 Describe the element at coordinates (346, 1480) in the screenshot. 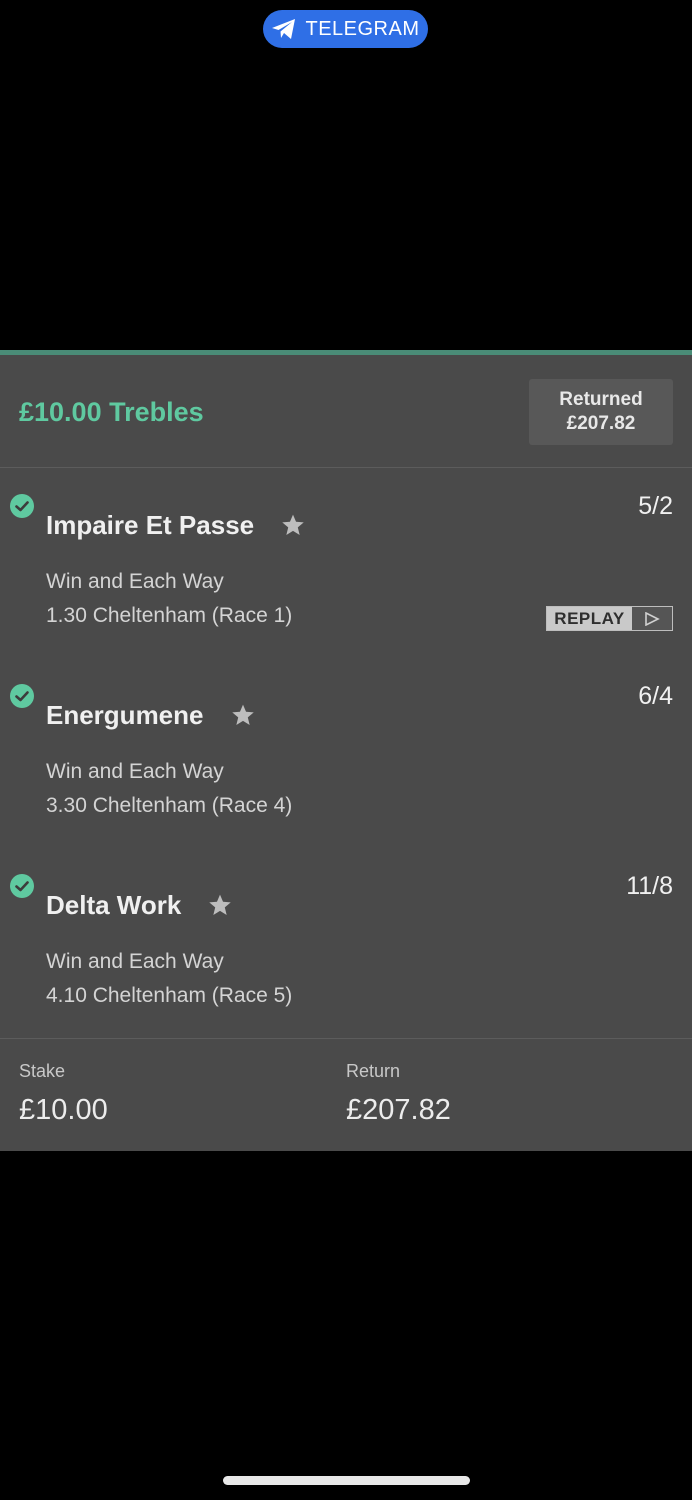

I see `home-indicator` at that location.